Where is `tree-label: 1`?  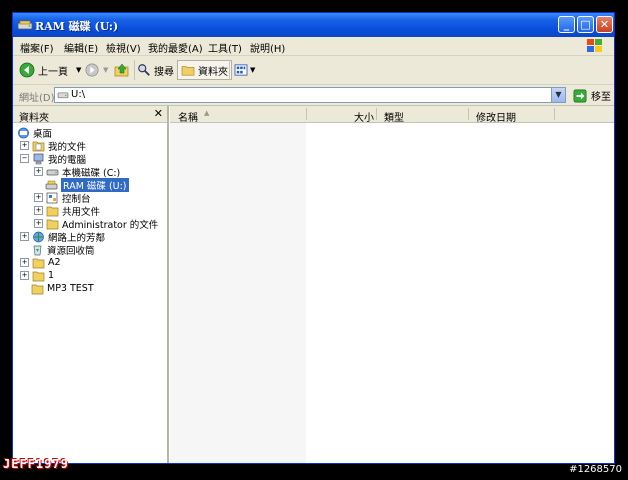 tree-label: 1 is located at coordinates (51, 275).